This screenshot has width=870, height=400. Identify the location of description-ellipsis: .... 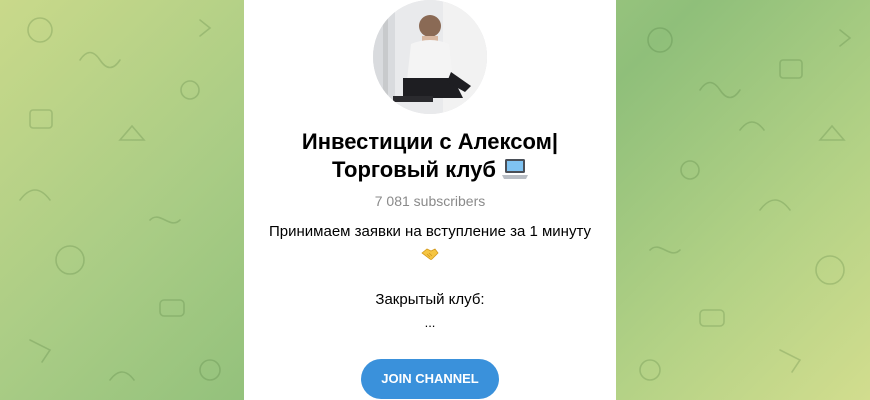
(430, 322).